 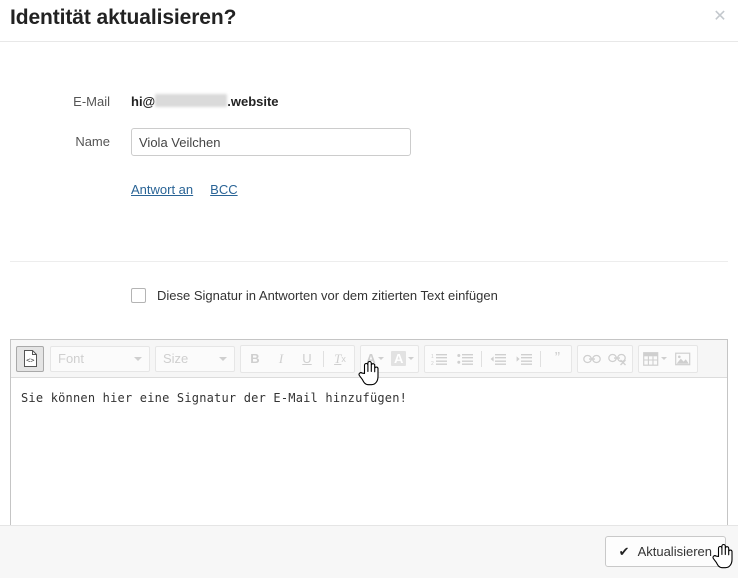 I want to click on name-label: Name, so click(x=92, y=141).